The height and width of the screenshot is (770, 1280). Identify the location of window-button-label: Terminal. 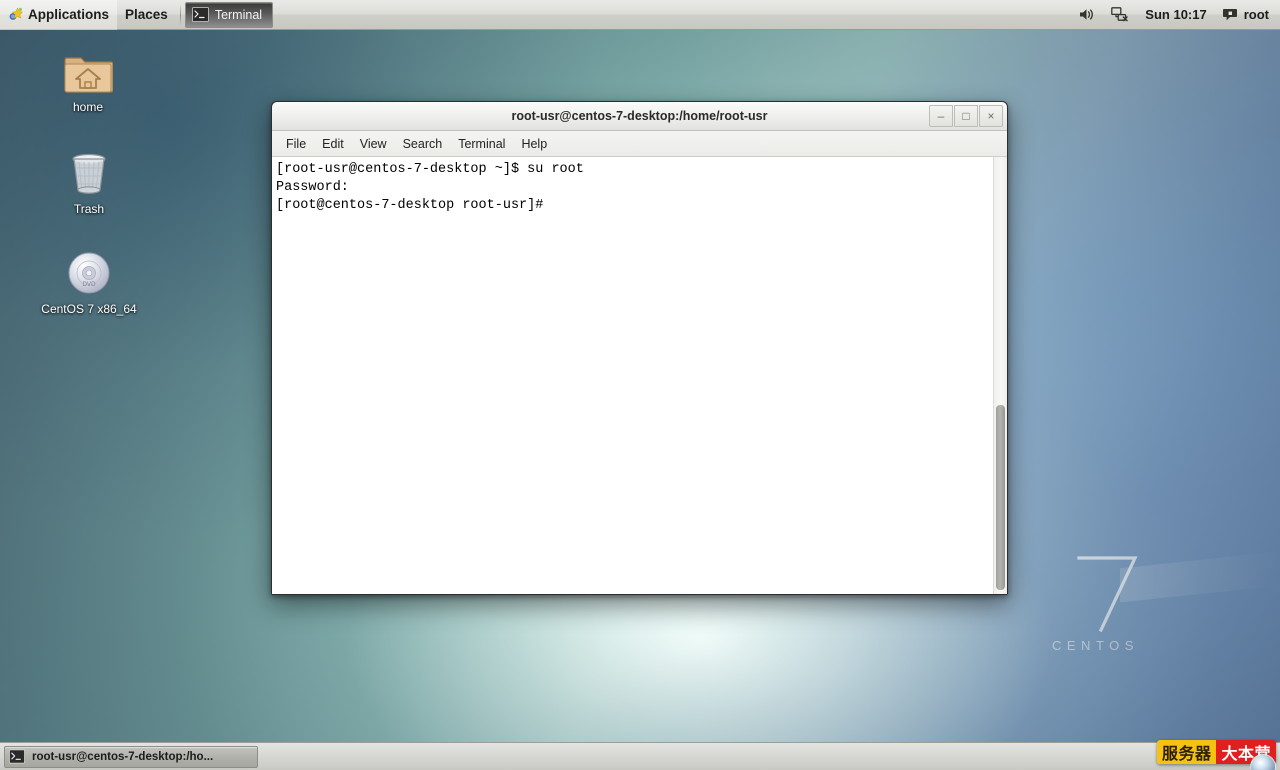
(238, 14).